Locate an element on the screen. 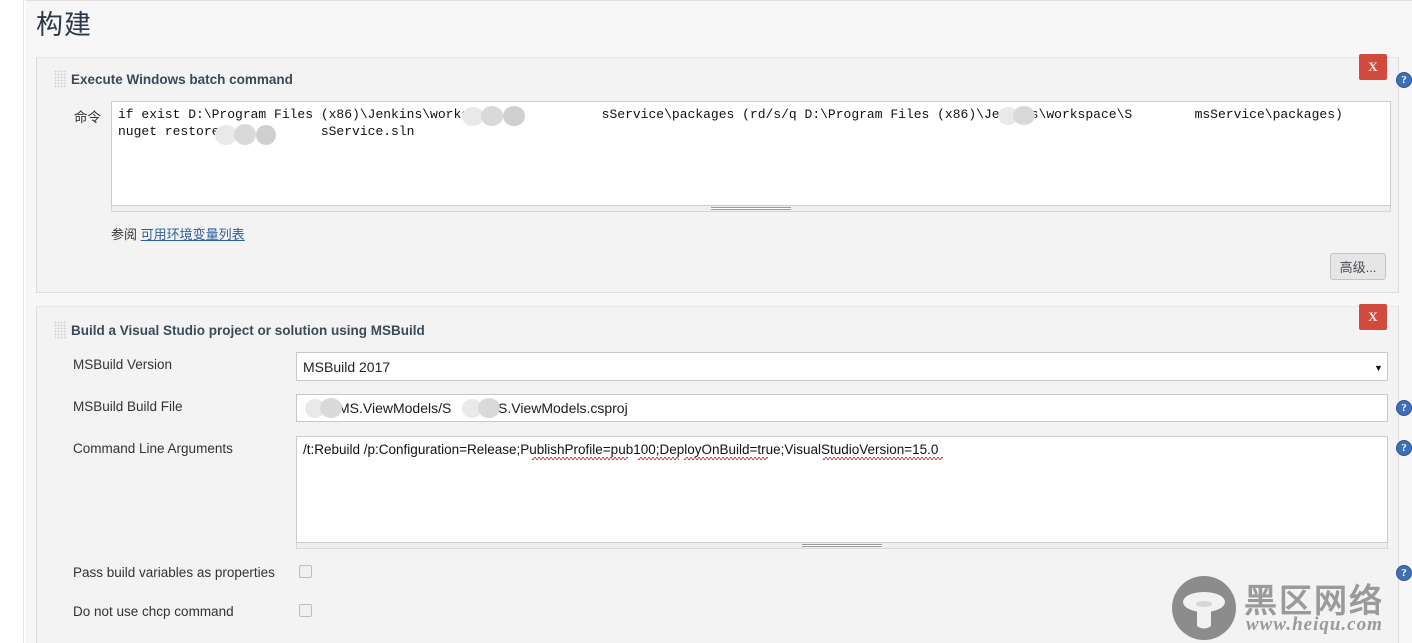  pass-build-variables-label: Pass build variables as properties is located at coordinates (174, 572).